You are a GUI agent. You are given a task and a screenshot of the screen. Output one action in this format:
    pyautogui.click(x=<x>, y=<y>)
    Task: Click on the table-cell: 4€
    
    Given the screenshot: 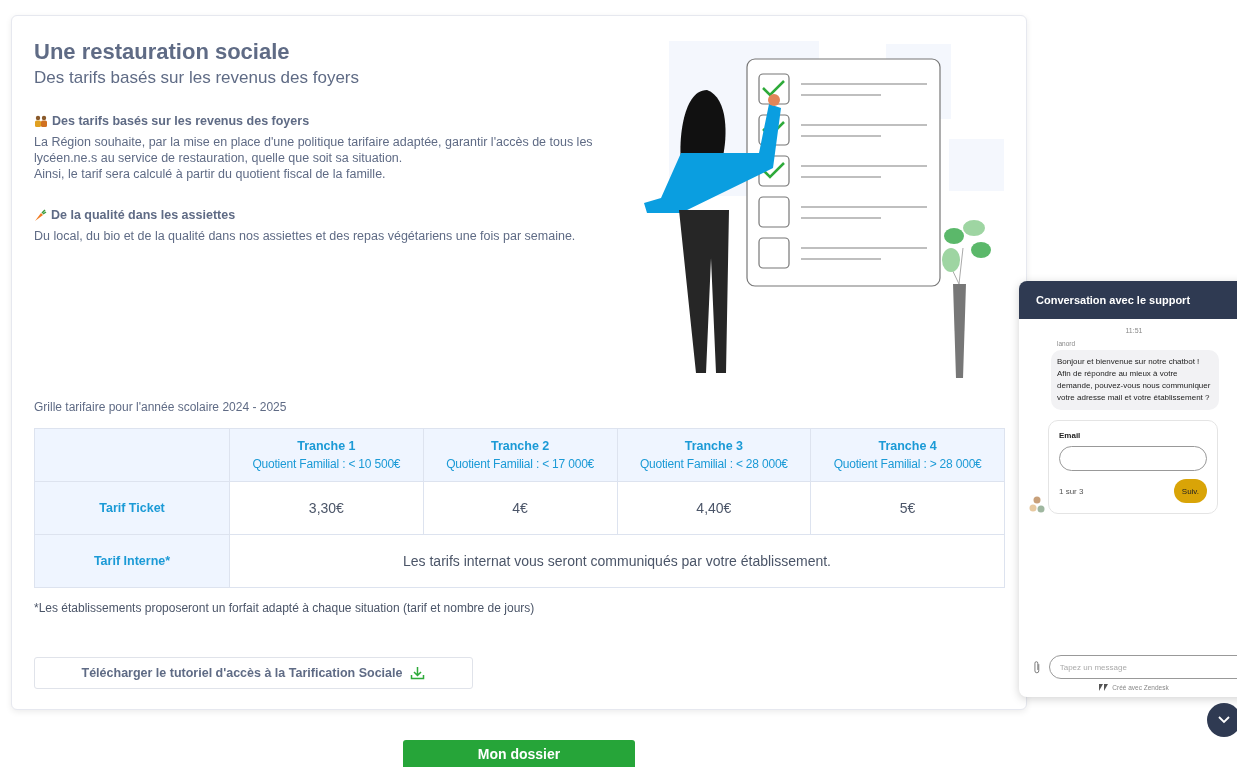 What is the action you would take?
    pyautogui.click(x=520, y=507)
    